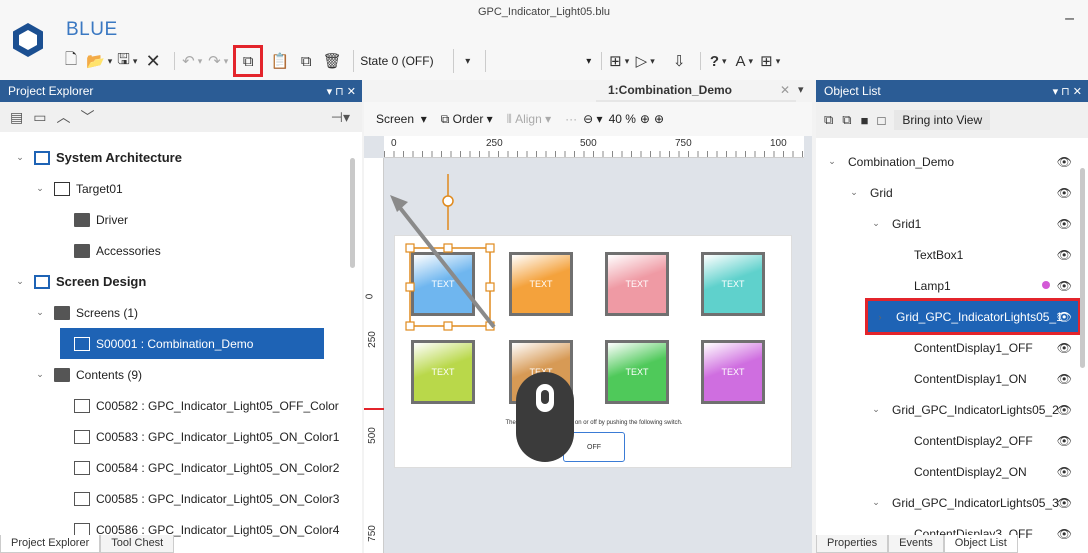  What do you see at coordinates (947, 471) in the screenshot?
I see `object-item: ContentDisplay2_ON 👁` at bounding box center [947, 471].